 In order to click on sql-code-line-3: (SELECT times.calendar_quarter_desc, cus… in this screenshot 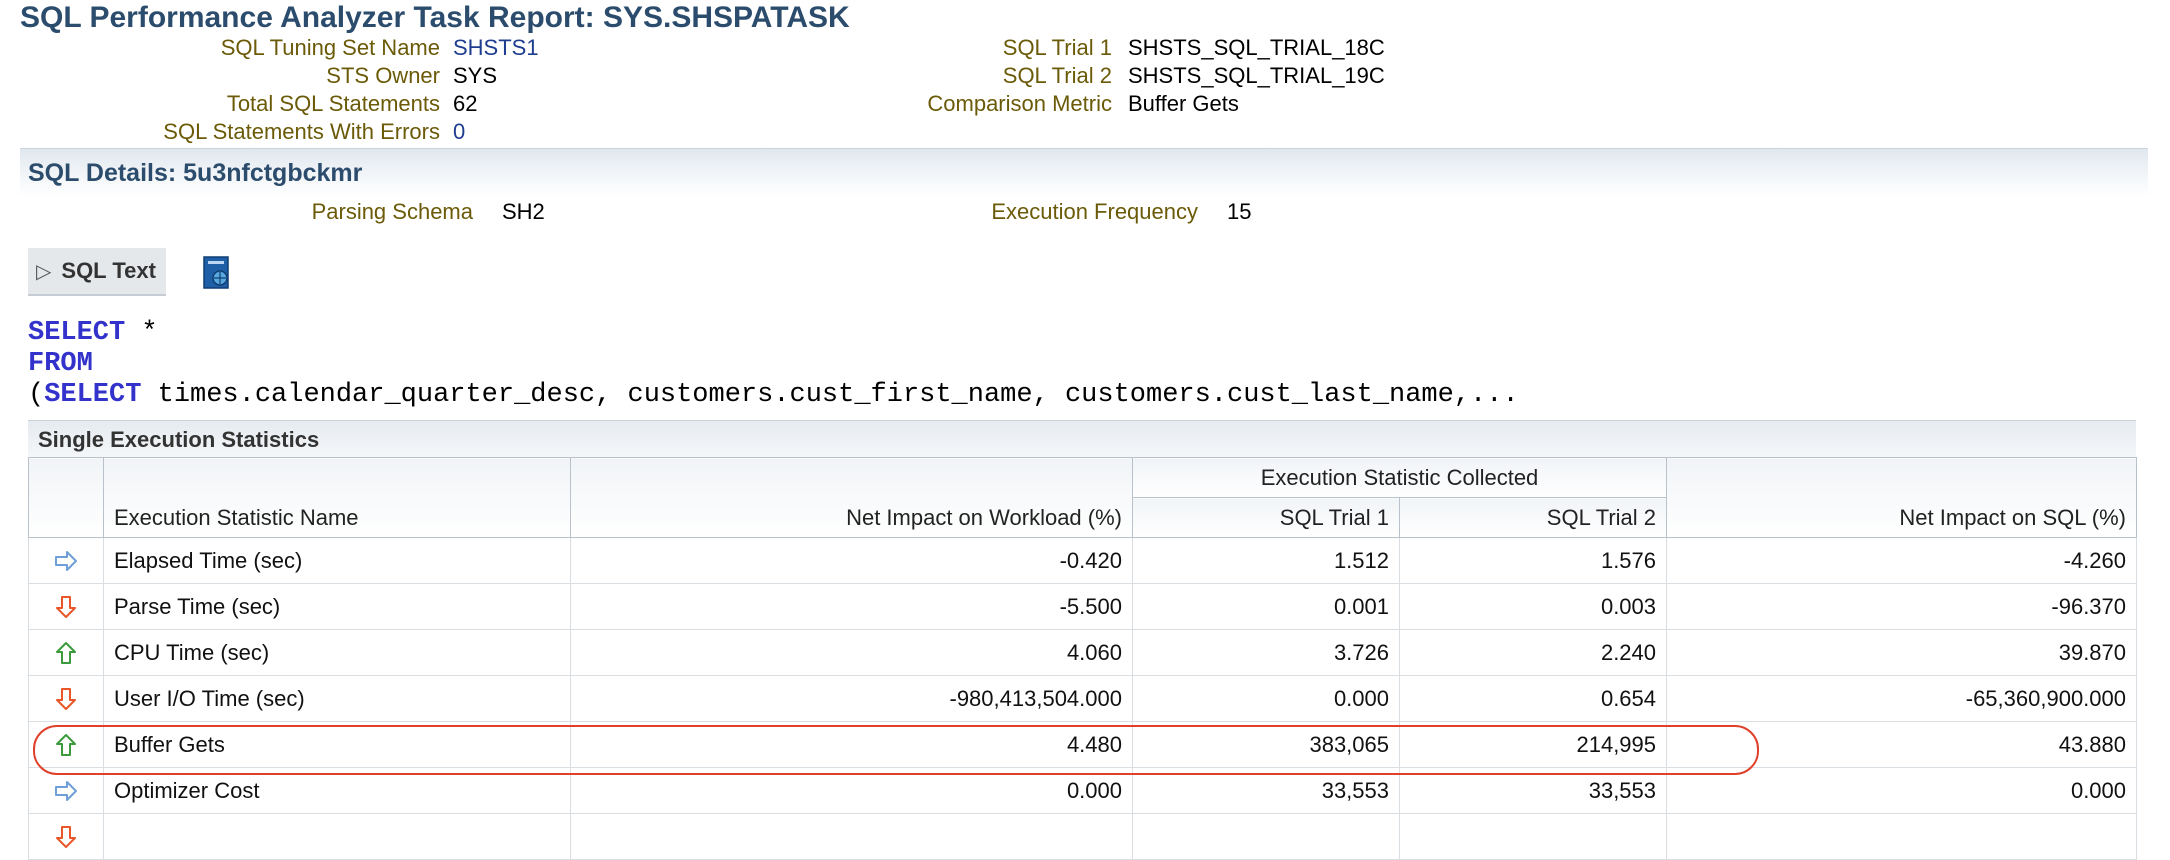, I will do `click(773, 395)`.